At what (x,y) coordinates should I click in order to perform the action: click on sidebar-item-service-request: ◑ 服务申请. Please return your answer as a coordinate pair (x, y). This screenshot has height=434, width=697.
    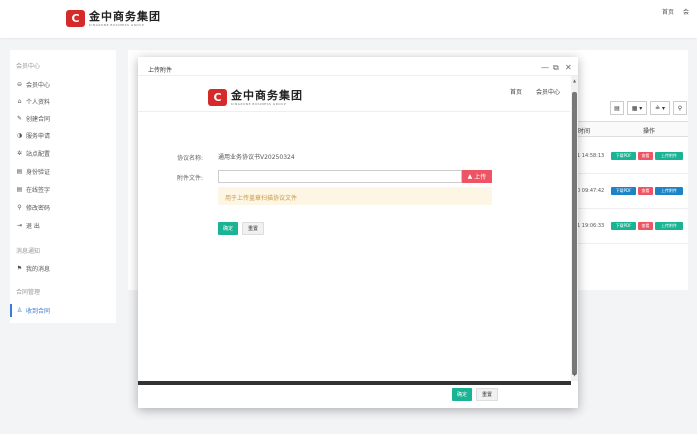
    Looking at the image, I should click on (33, 135).